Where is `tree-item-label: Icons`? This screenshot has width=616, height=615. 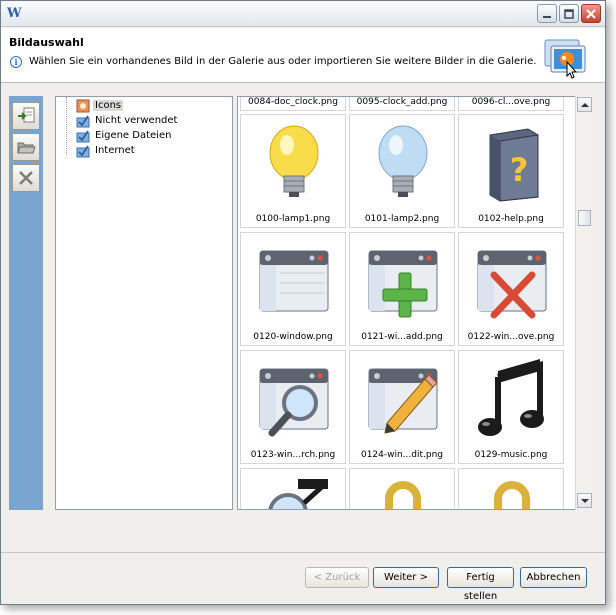
tree-item-label: Icons is located at coordinates (108, 105).